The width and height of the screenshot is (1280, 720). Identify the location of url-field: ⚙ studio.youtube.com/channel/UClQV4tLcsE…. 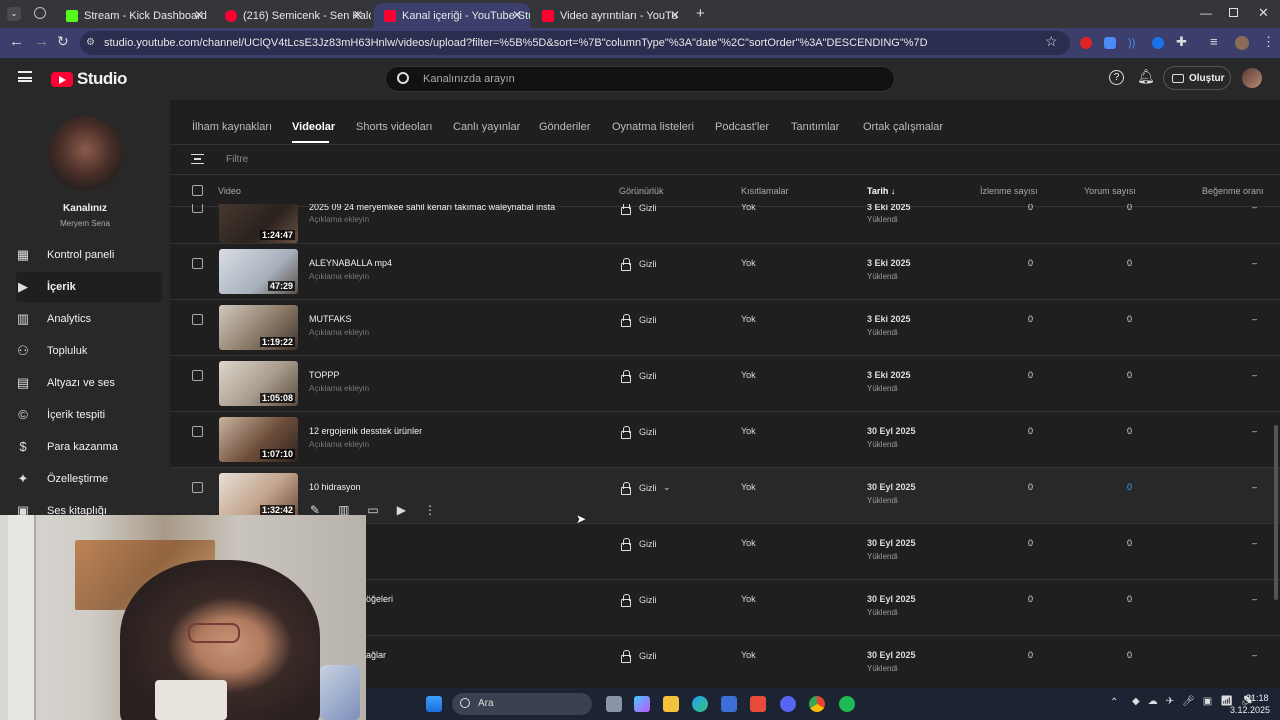
(575, 43).